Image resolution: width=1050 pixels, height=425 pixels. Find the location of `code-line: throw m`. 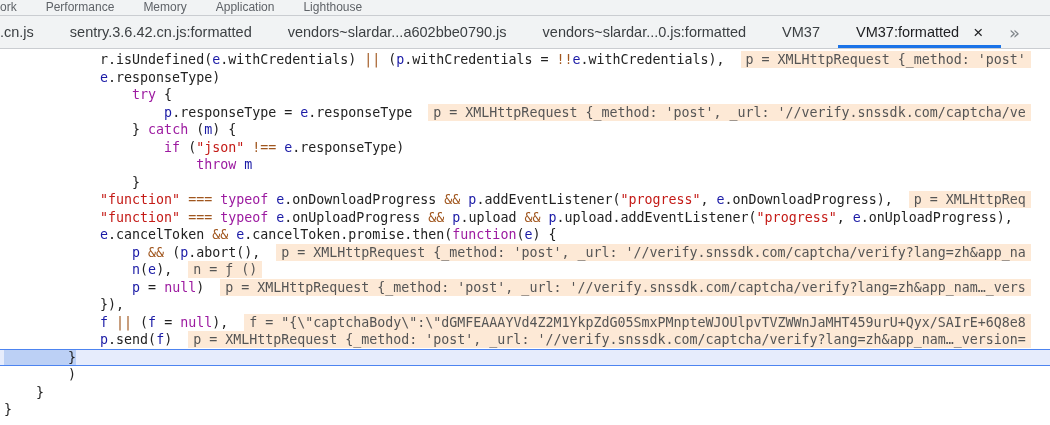

code-line: throw m is located at coordinates (224, 165).